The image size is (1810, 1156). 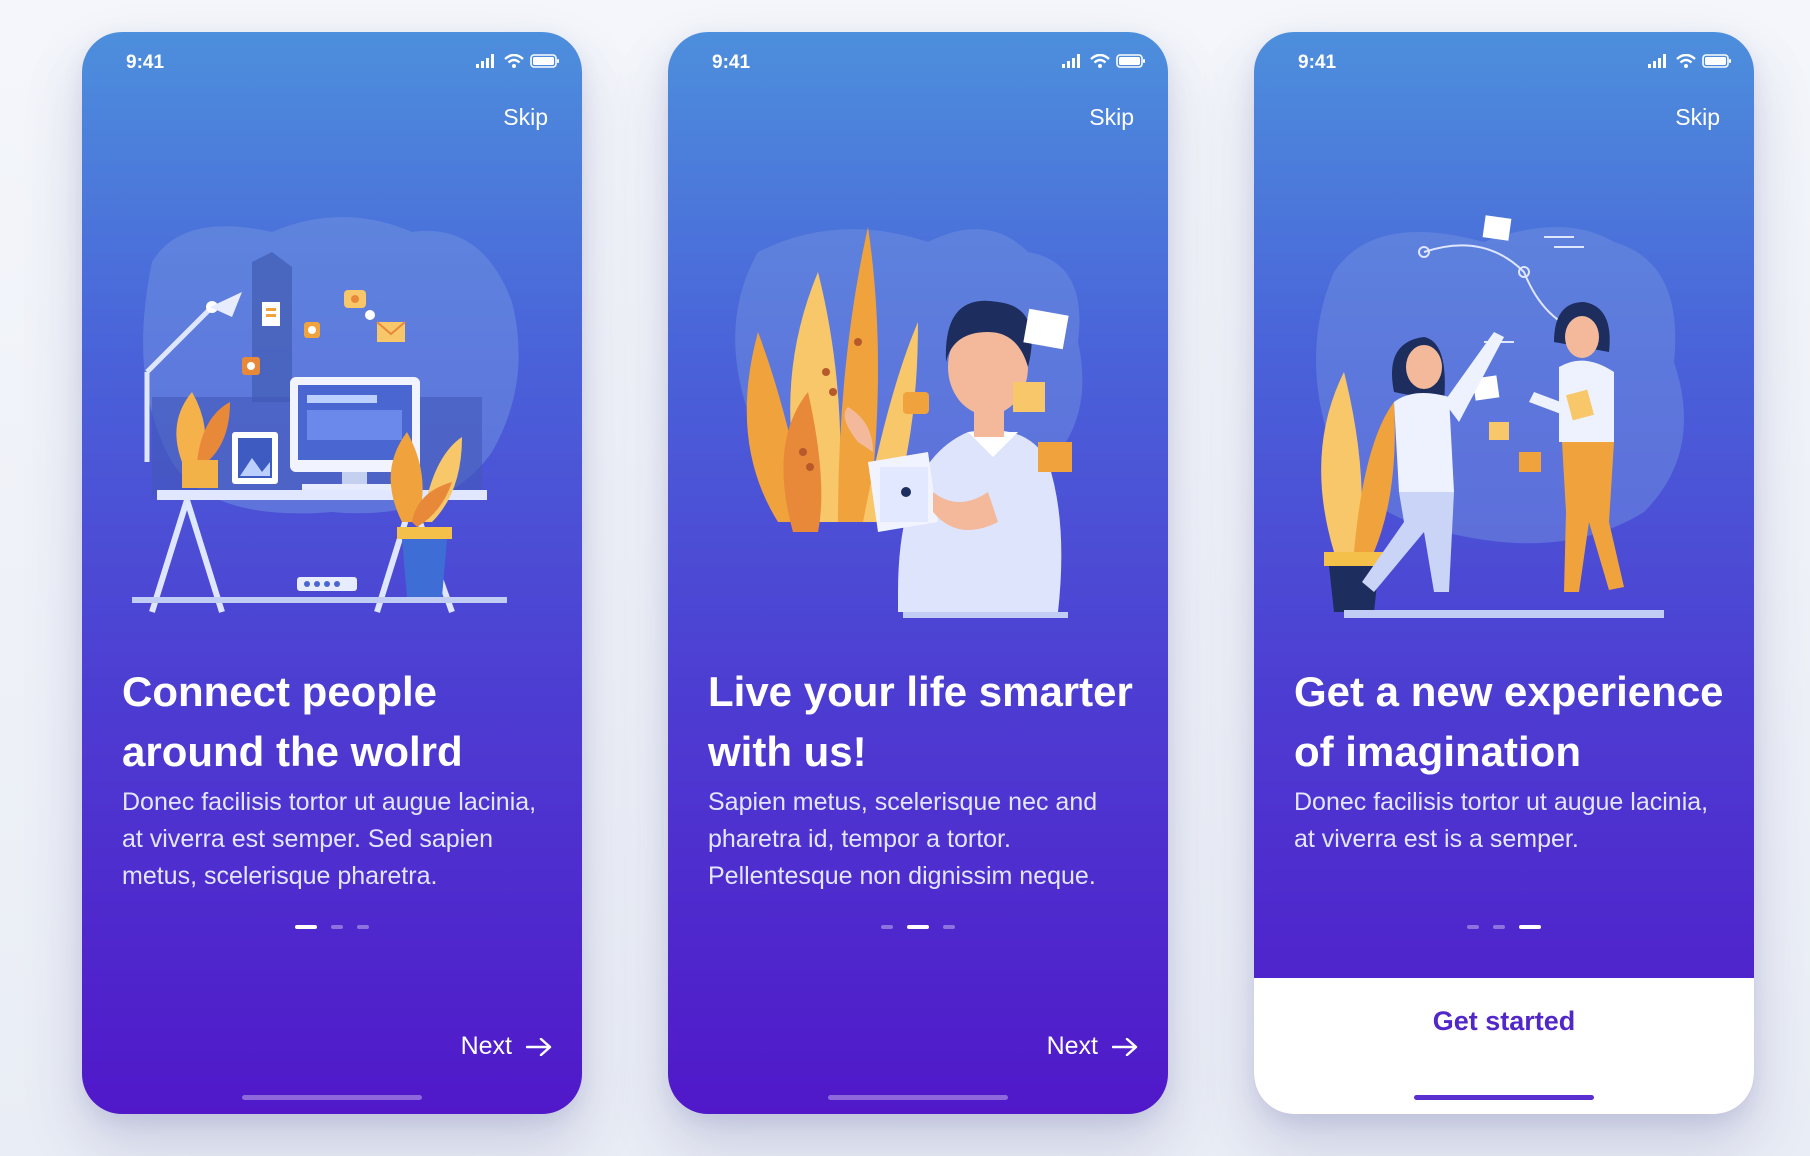 I want to click on brainstorm-illustration, so click(x=1500, y=416).